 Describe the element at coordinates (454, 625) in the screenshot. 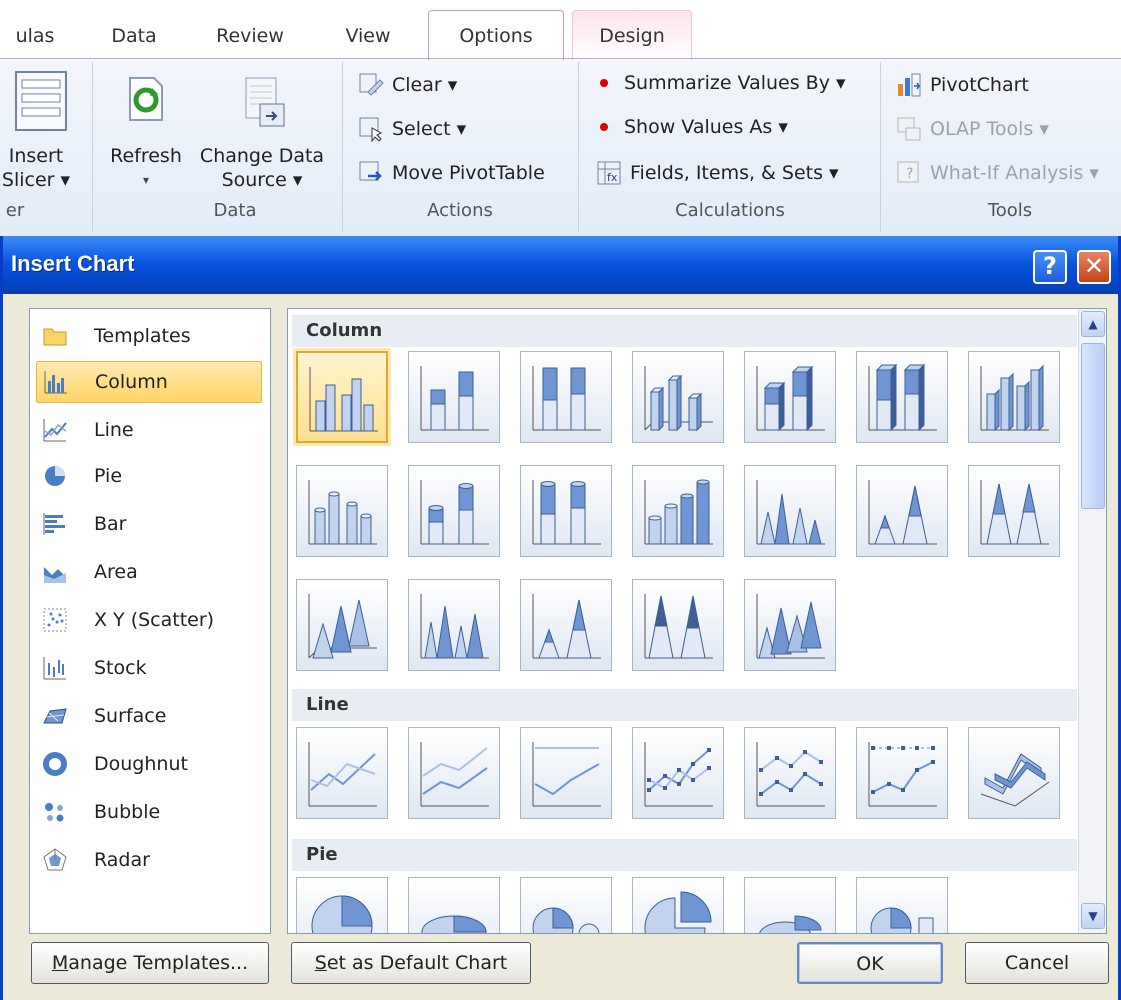

I see `chart-thumb-clustered-pyramid` at that location.